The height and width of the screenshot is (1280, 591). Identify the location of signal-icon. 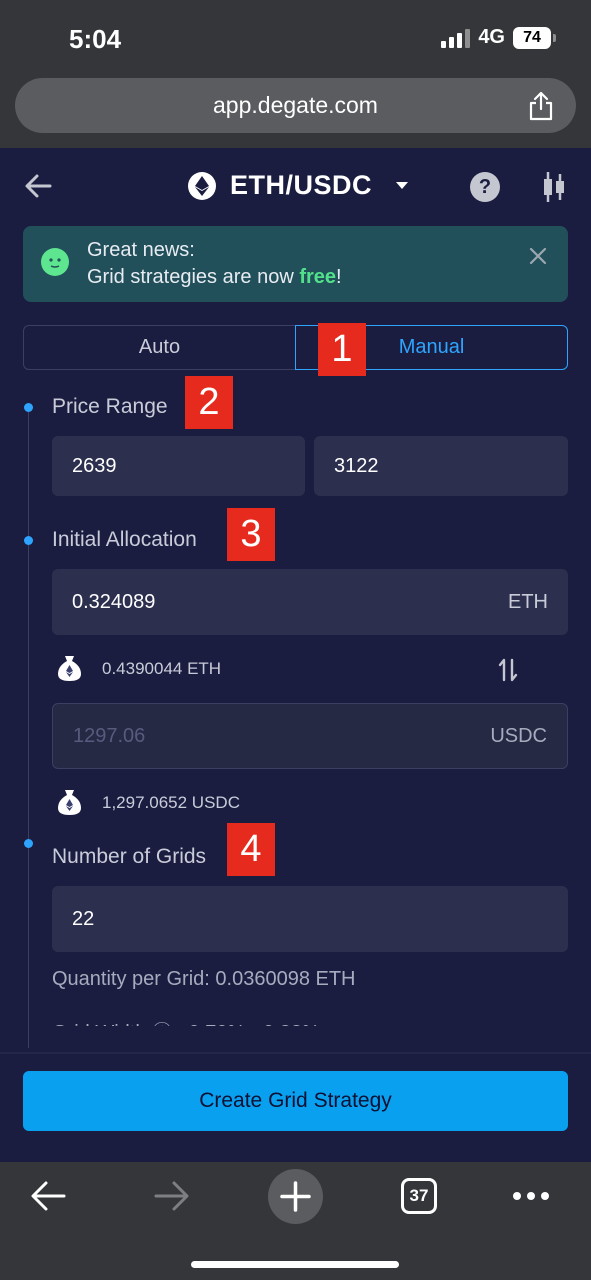
(456, 38).